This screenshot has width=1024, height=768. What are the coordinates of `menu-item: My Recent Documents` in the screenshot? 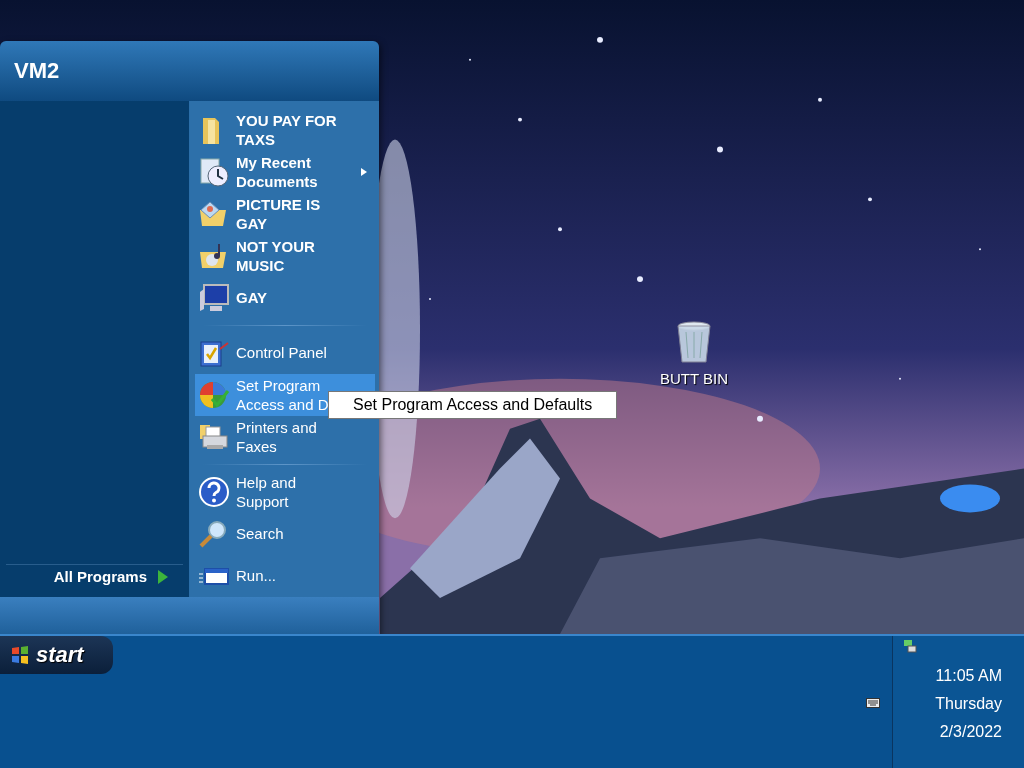 It's located at (285, 171).